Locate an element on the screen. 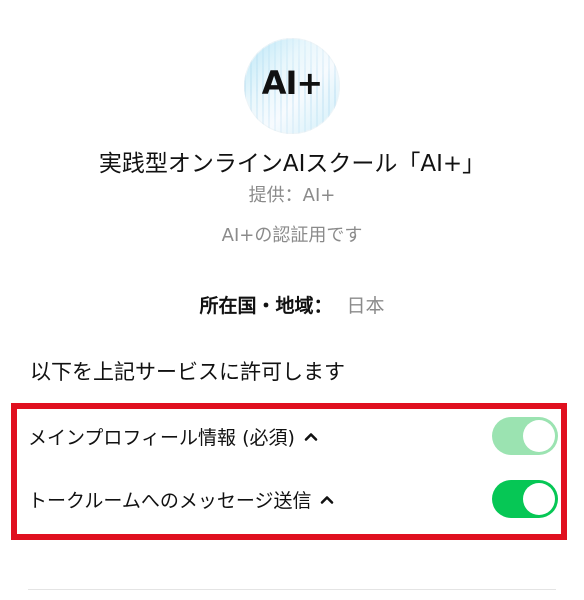  permission-row-profile: メインプロフィール情報 (必須) is located at coordinates (293, 436).